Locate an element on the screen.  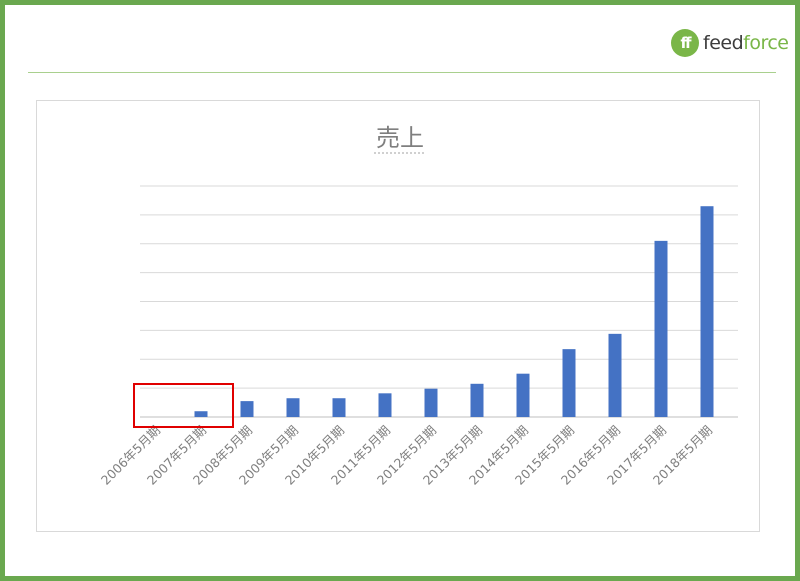
highlight-box is located at coordinates (183, 405).